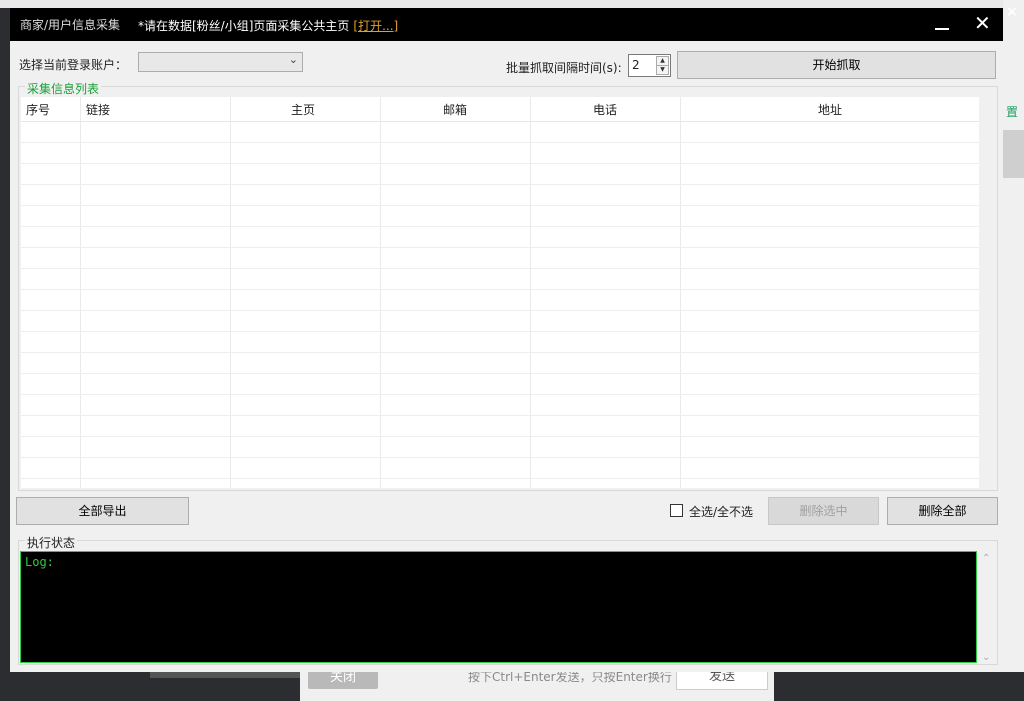 The width and height of the screenshot is (1024, 701). I want to click on col-header-homepage: 主页, so click(303, 109).